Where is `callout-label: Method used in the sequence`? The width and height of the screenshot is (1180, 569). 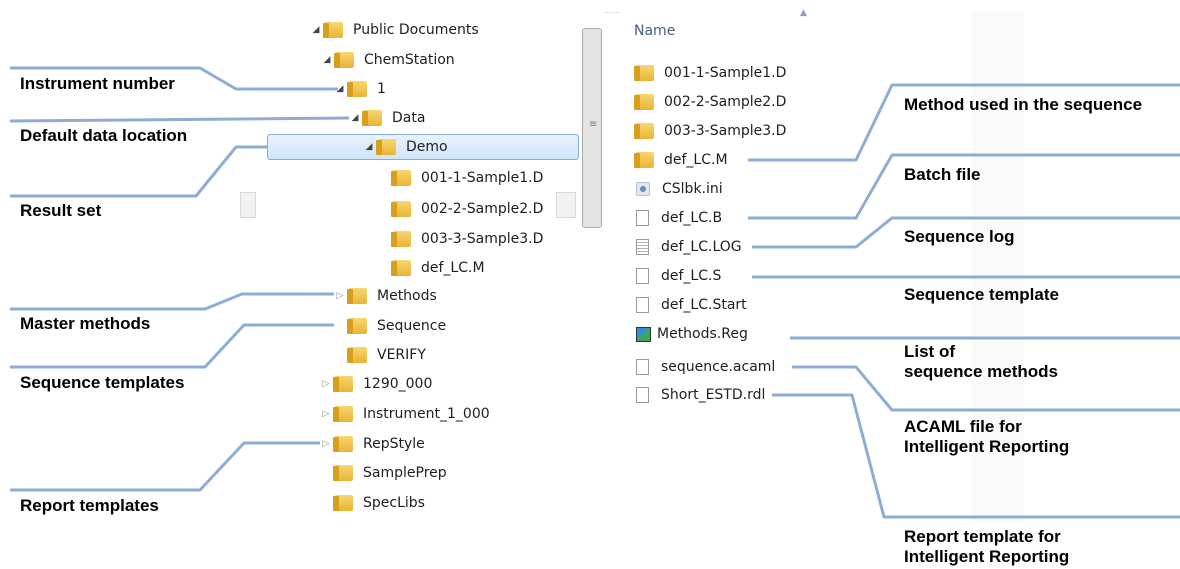 callout-label: Method used in the sequence is located at coordinates (1023, 104).